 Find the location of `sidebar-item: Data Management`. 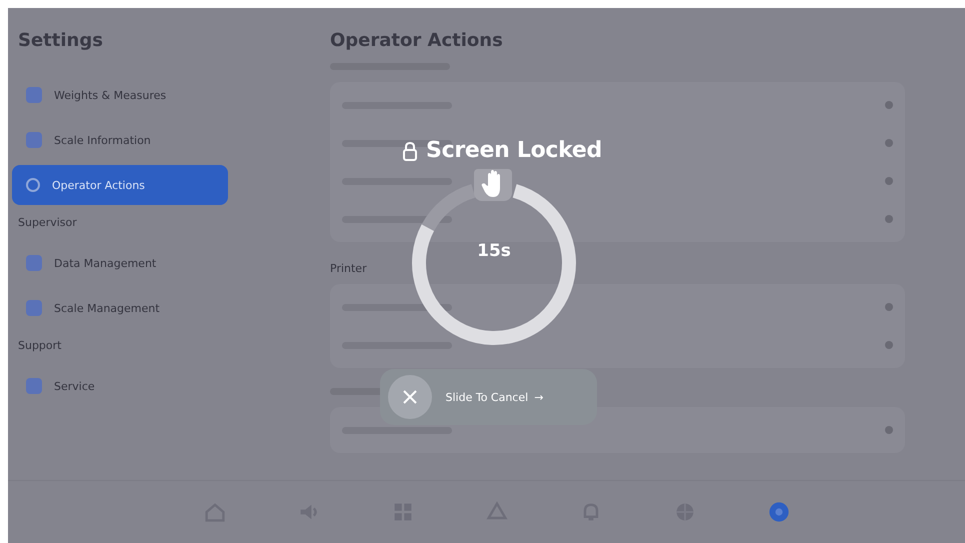

sidebar-item: Data Management is located at coordinates (120, 263).